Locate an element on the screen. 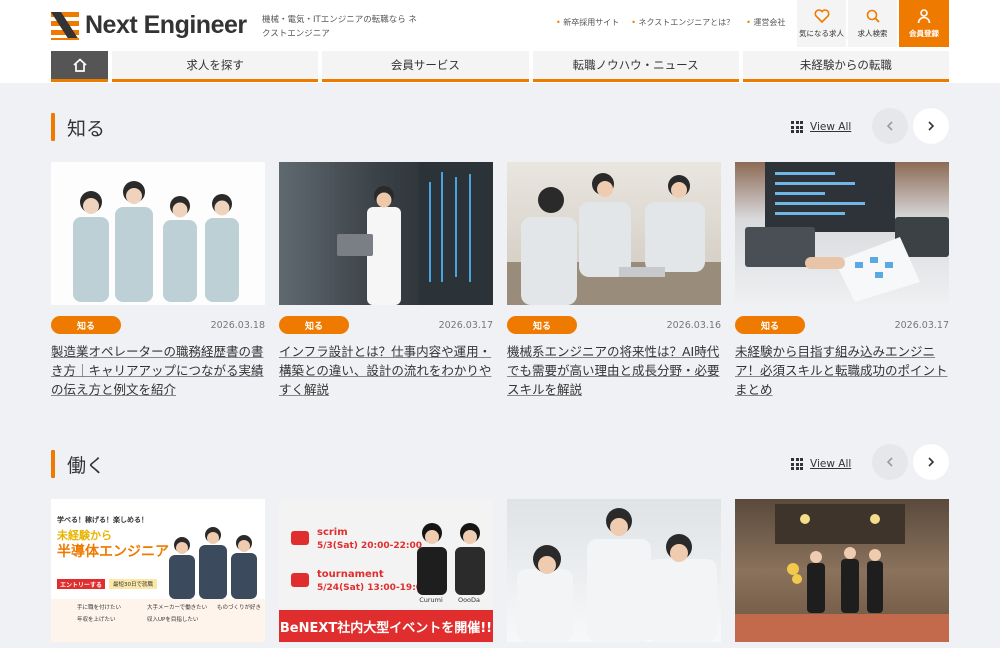  job-search-button: 求人検索 is located at coordinates (872, 23).